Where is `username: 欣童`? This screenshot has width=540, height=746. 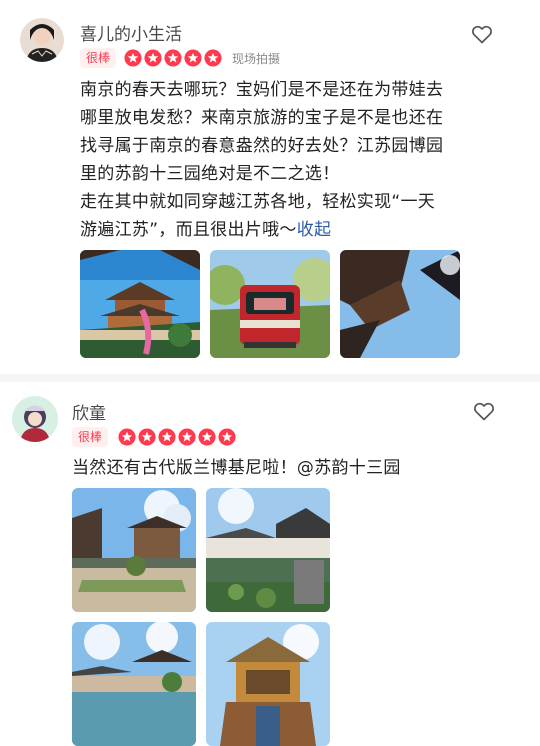
username: 欣童 is located at coordinates (89, 411).